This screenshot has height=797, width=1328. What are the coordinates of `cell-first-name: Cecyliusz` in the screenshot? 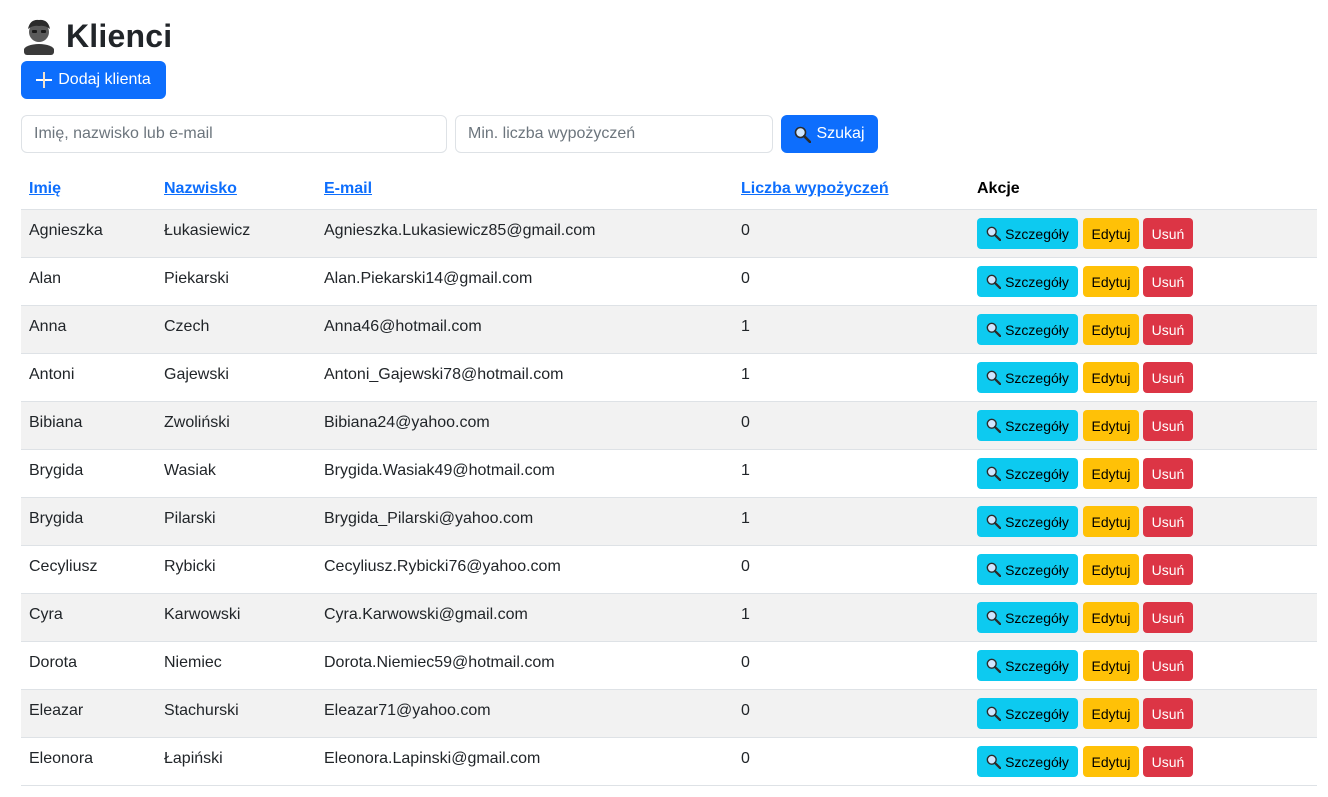 It's located at (63, 566).